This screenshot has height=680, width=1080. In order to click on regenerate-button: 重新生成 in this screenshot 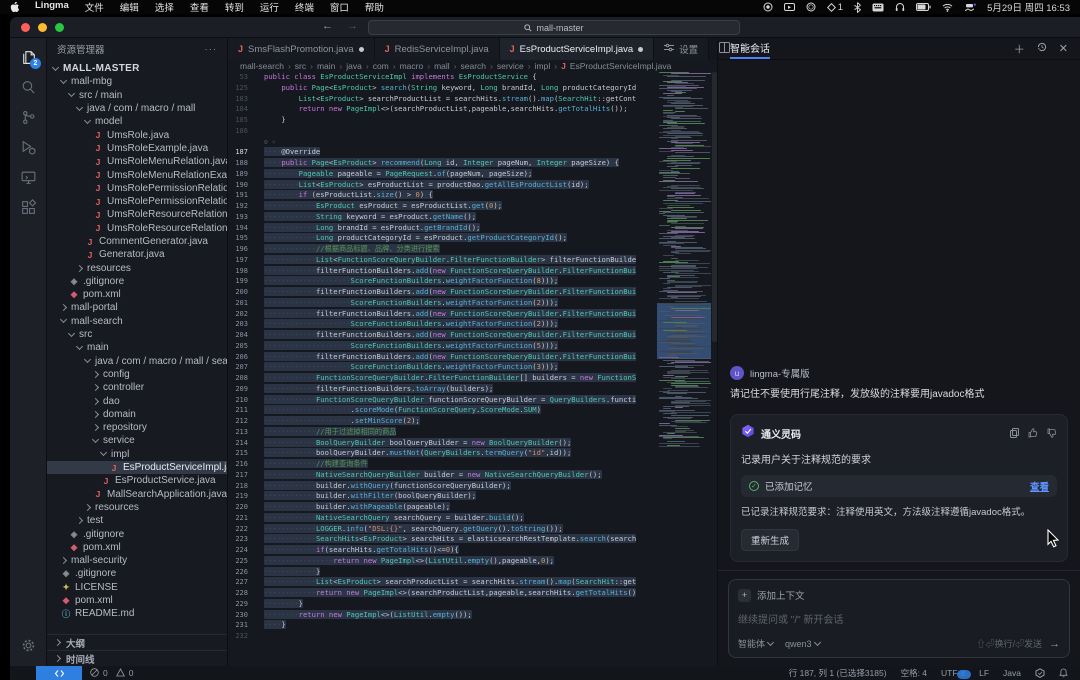, I will do `click(770, 540)`.